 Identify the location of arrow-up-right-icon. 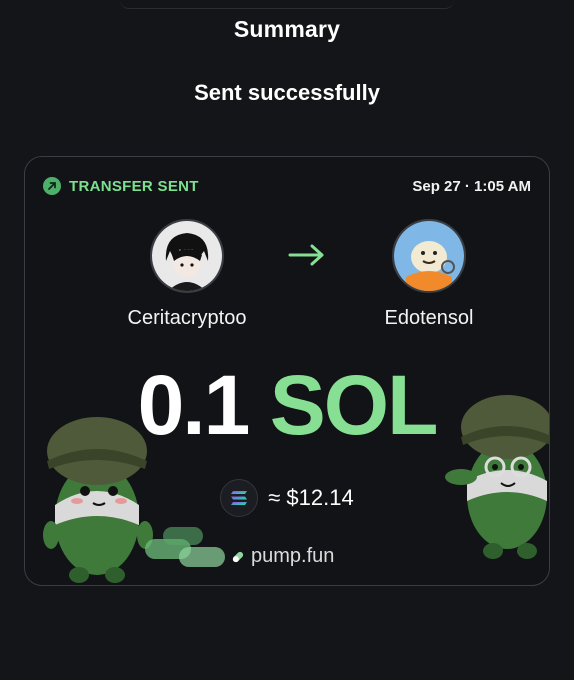
(52, 186).